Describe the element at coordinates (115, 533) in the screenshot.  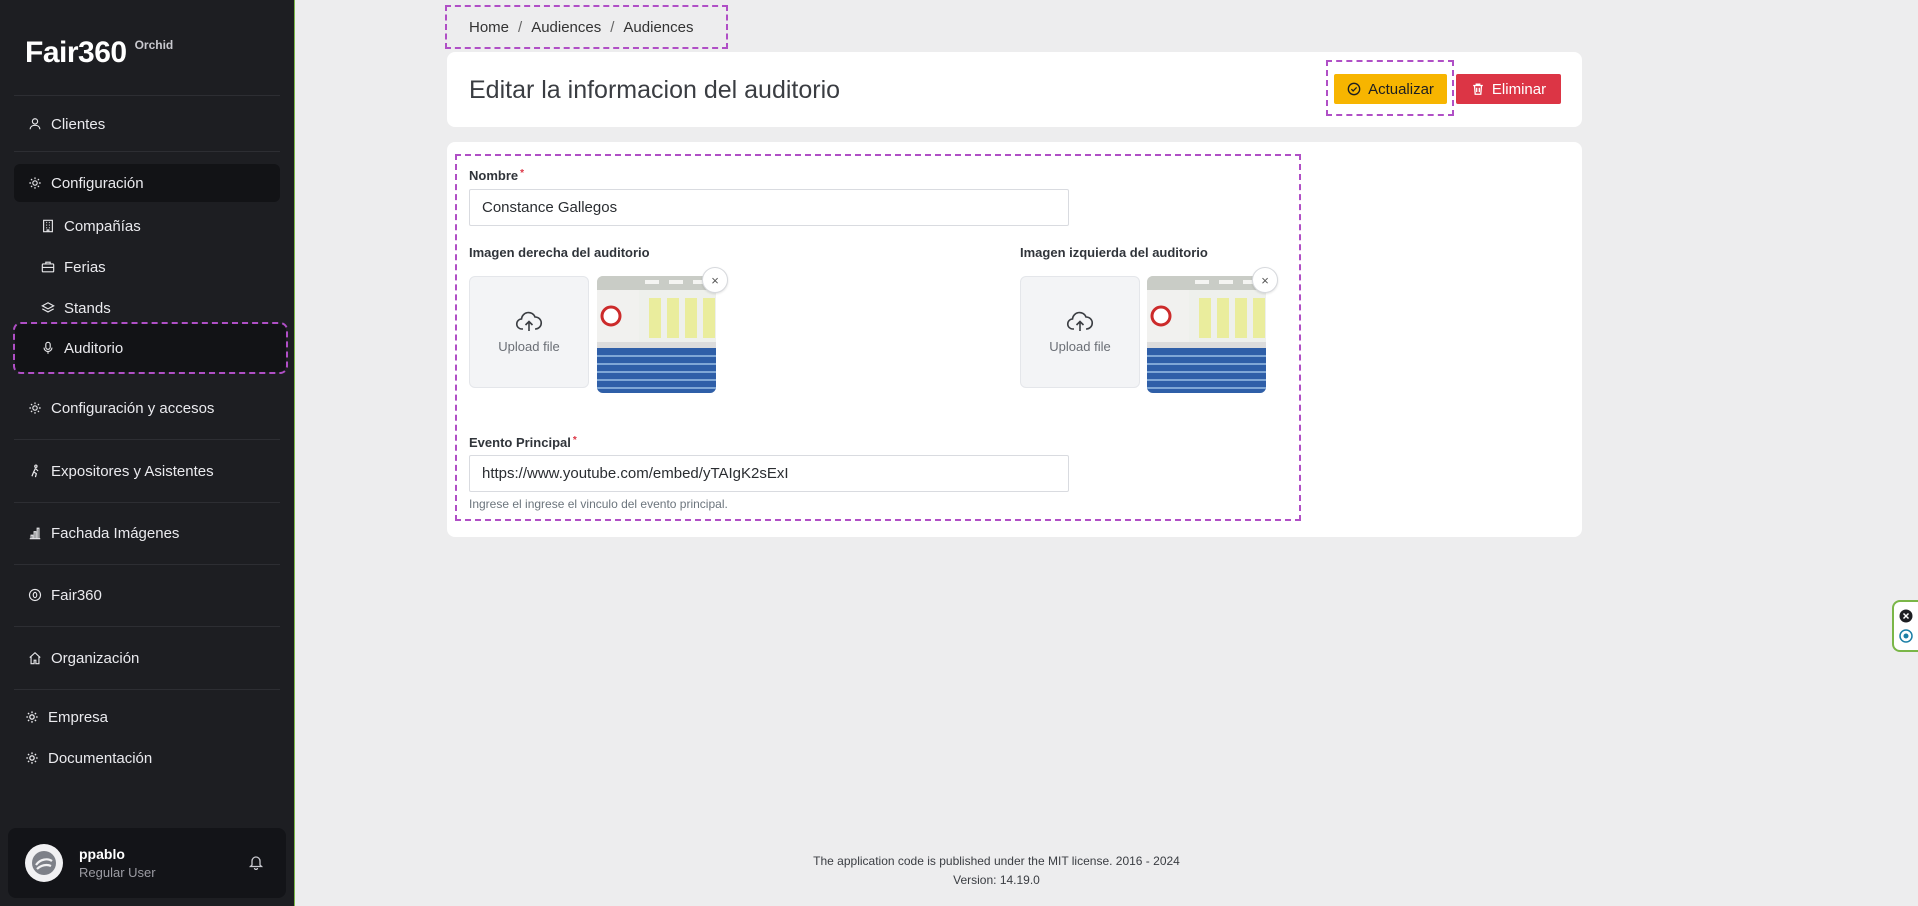
I see `sidebar-item-label: Fachada Imágenes` at that location.